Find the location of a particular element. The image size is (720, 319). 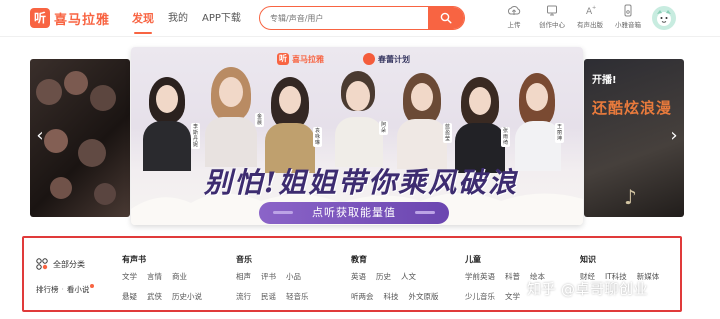

group-title: 儿童 is located at coordinates (510, 259).